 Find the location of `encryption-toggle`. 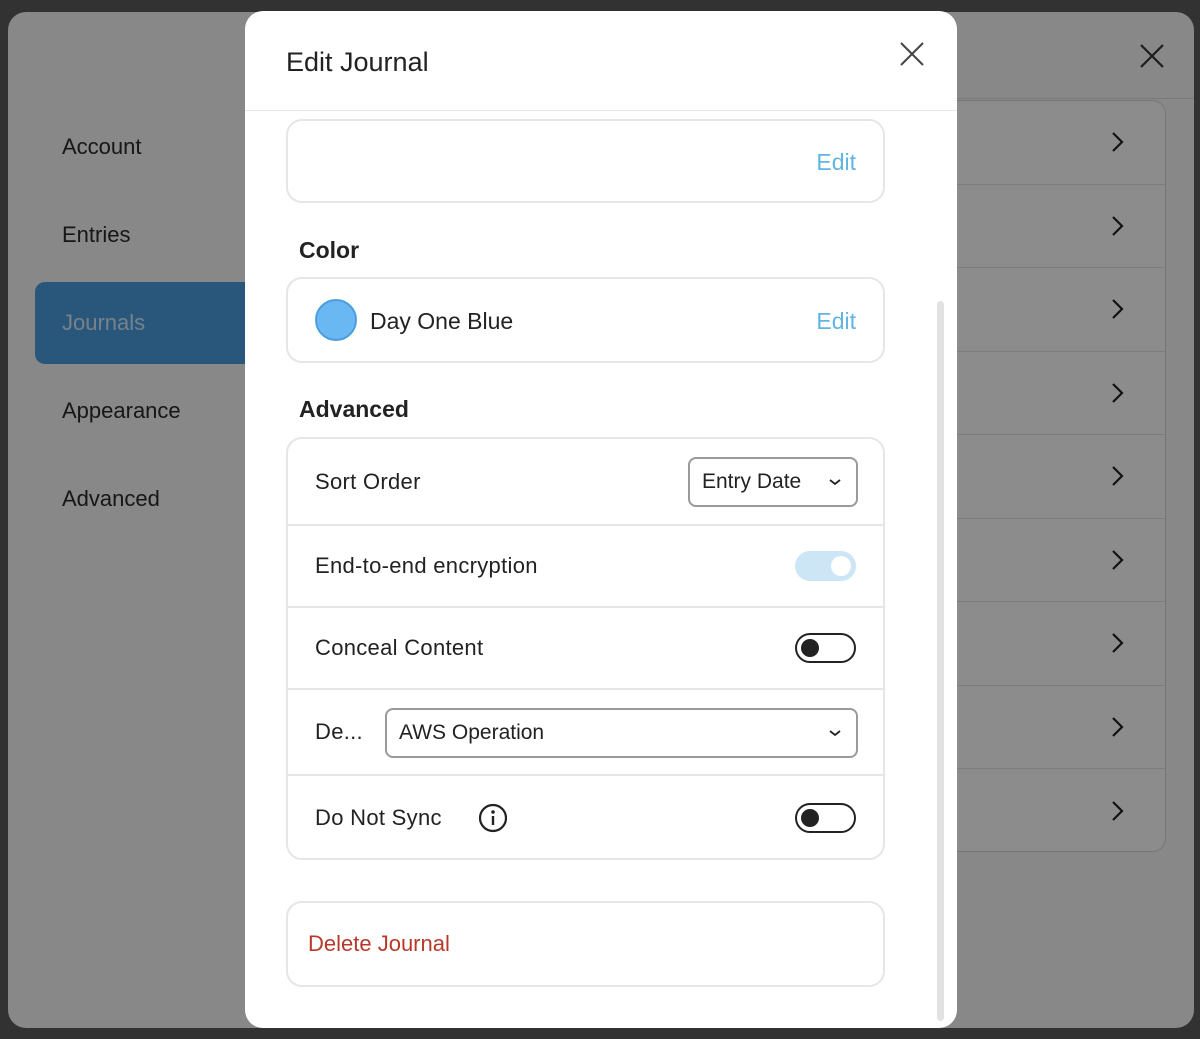

encryption-toggle is located at coordinates (825, 566).